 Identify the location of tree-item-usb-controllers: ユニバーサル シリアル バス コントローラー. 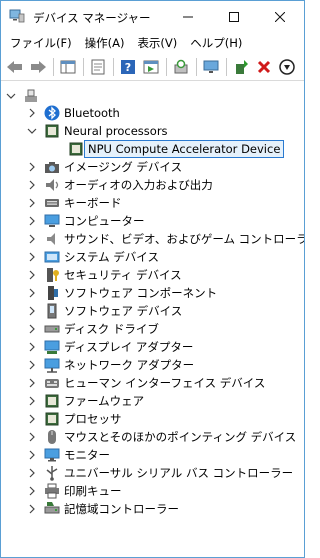
(159, 473).